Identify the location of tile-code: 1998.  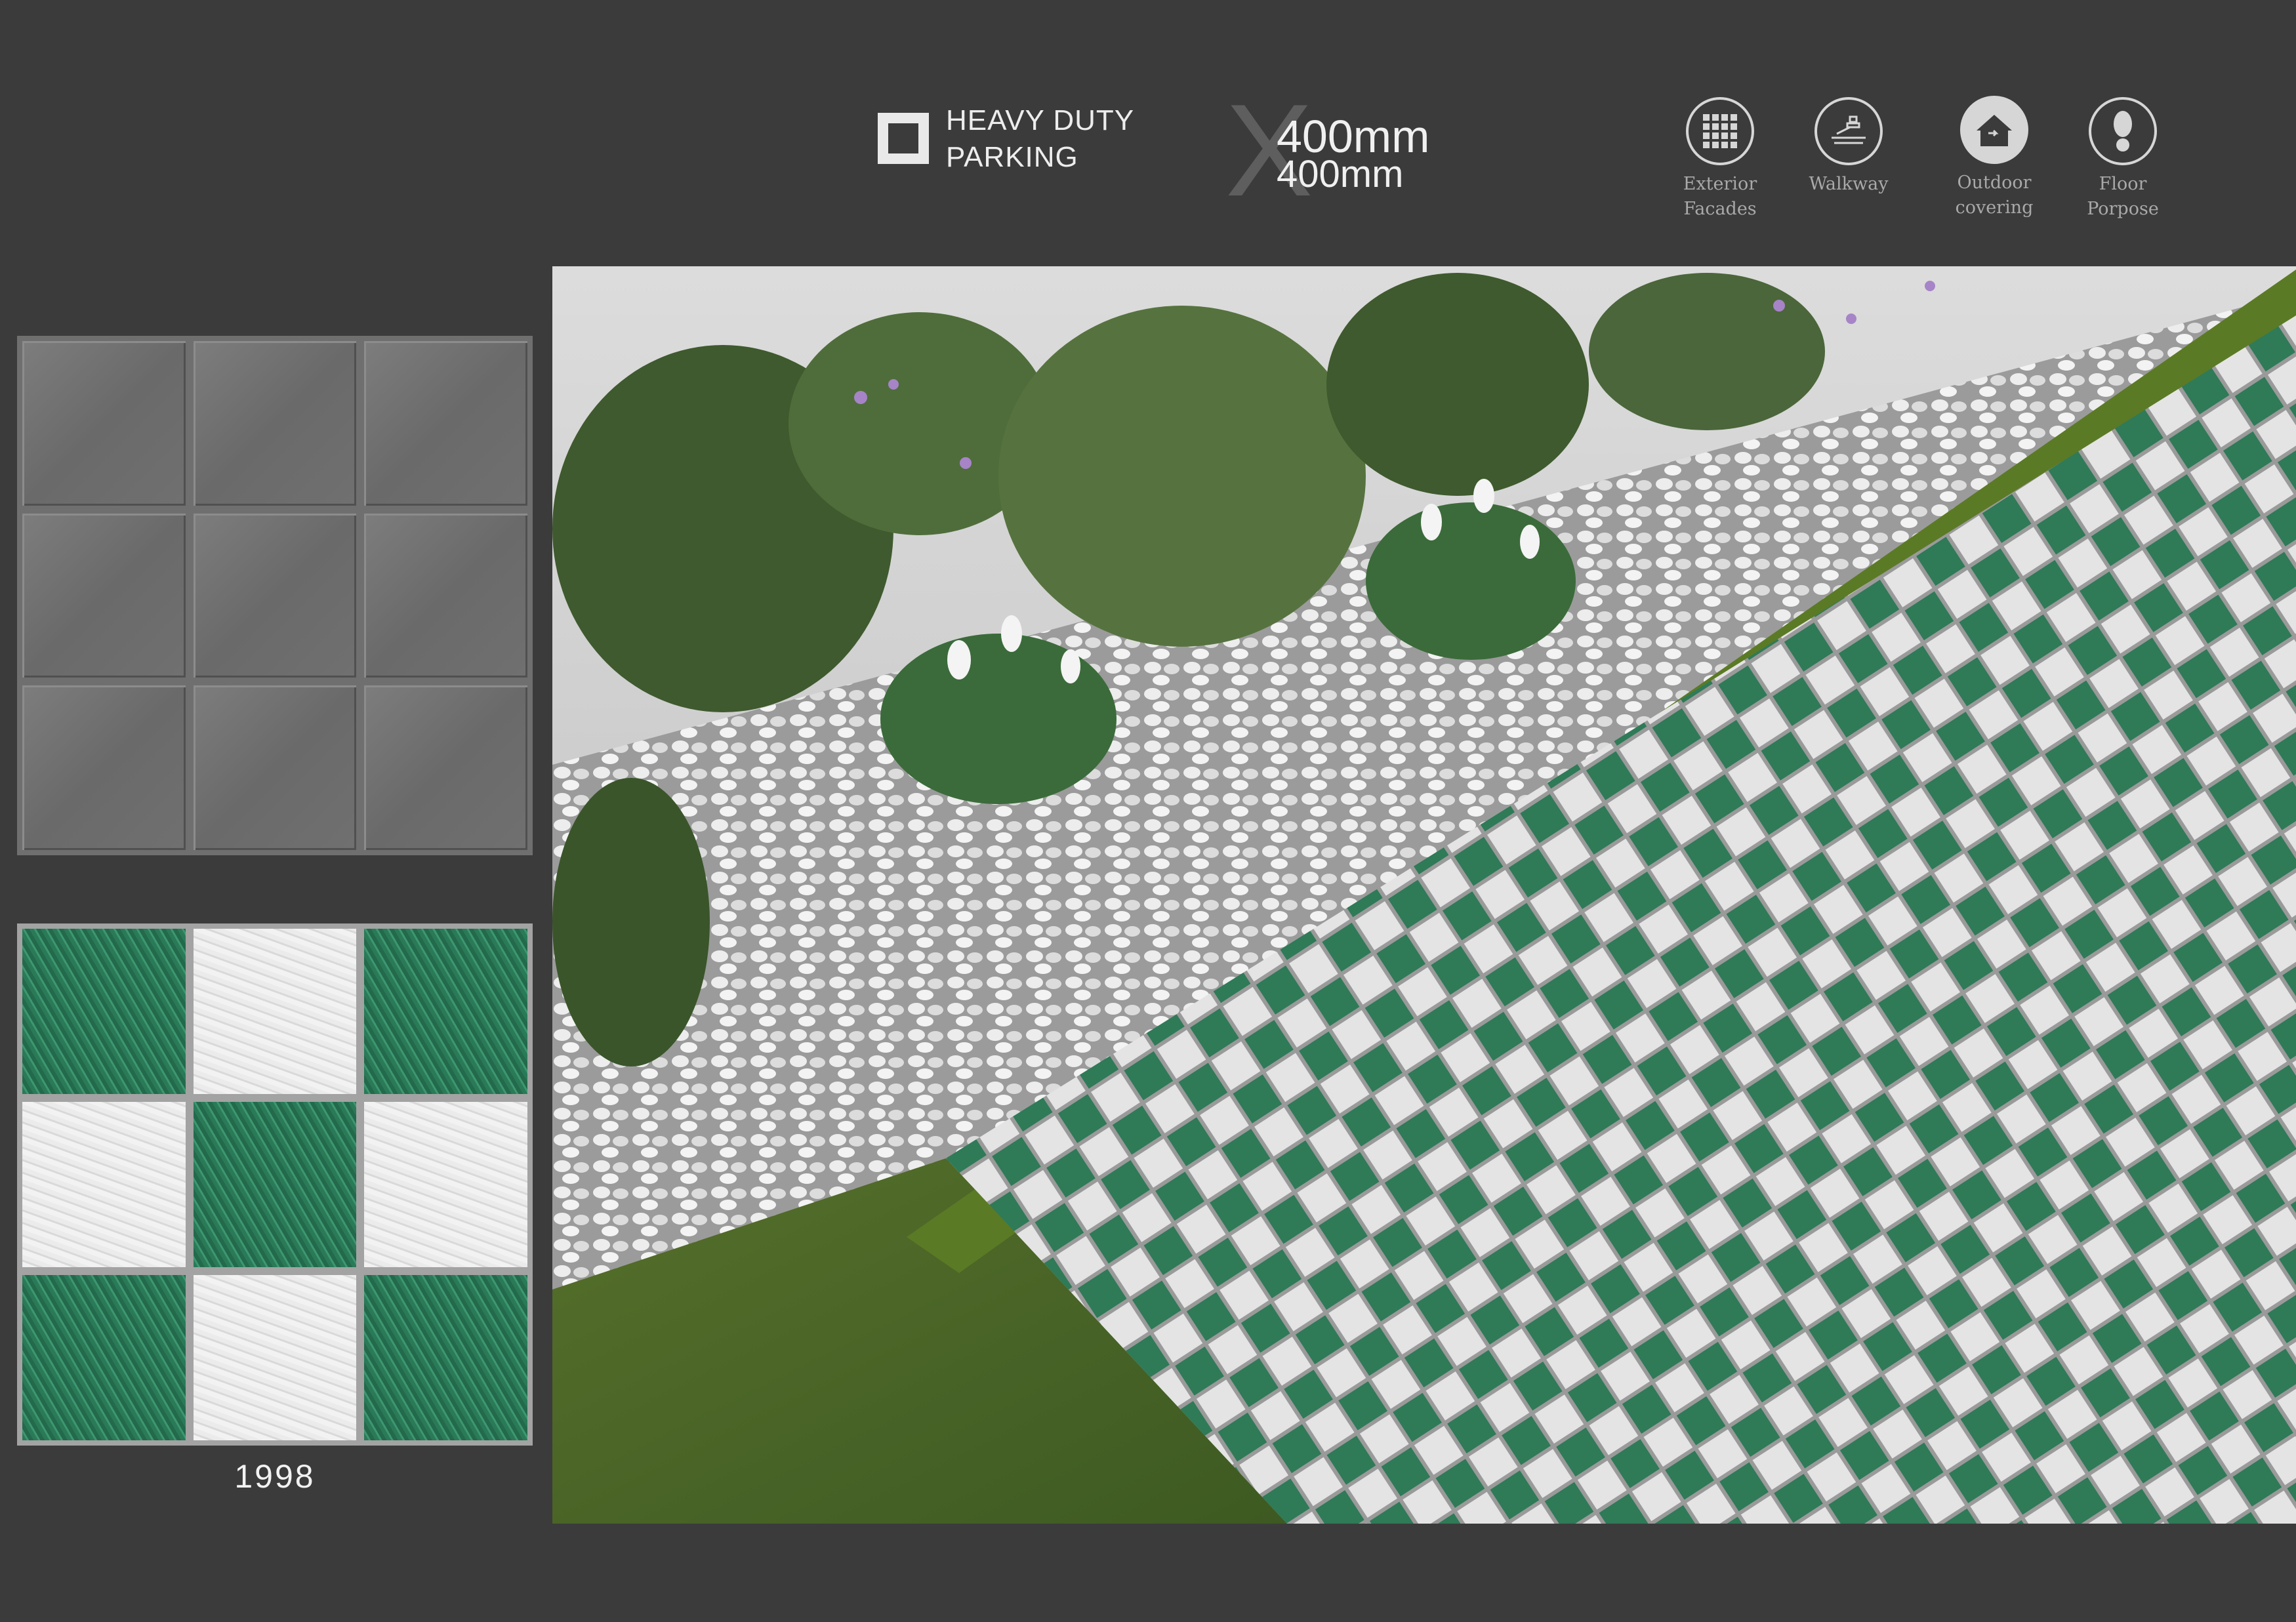
(275, 1477).